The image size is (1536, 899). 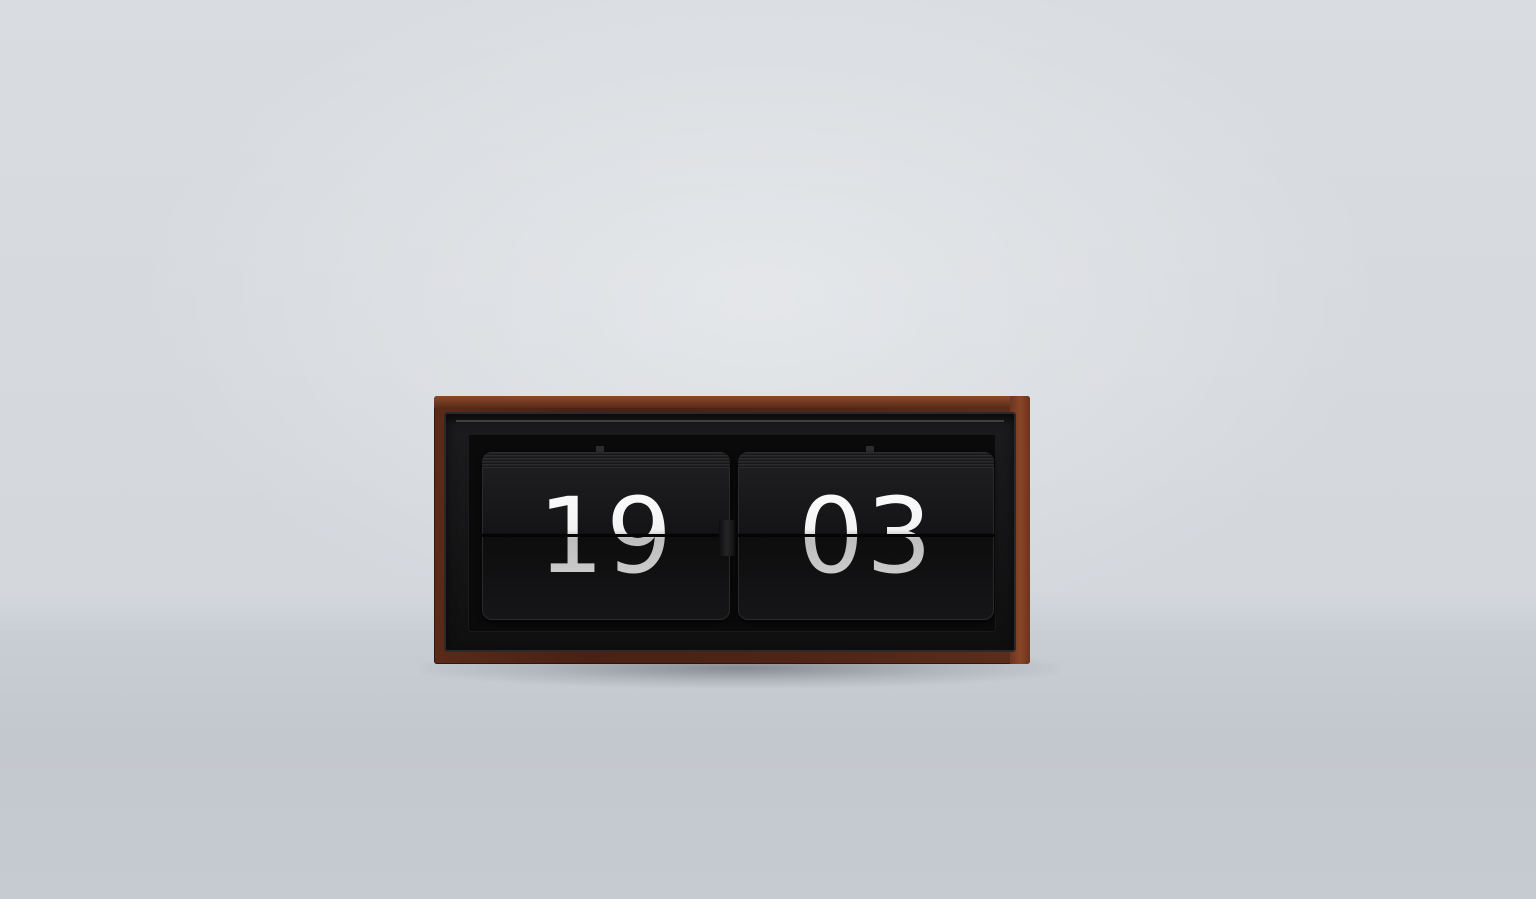 I want to click on center-spindle, so click(x=727, y=538).